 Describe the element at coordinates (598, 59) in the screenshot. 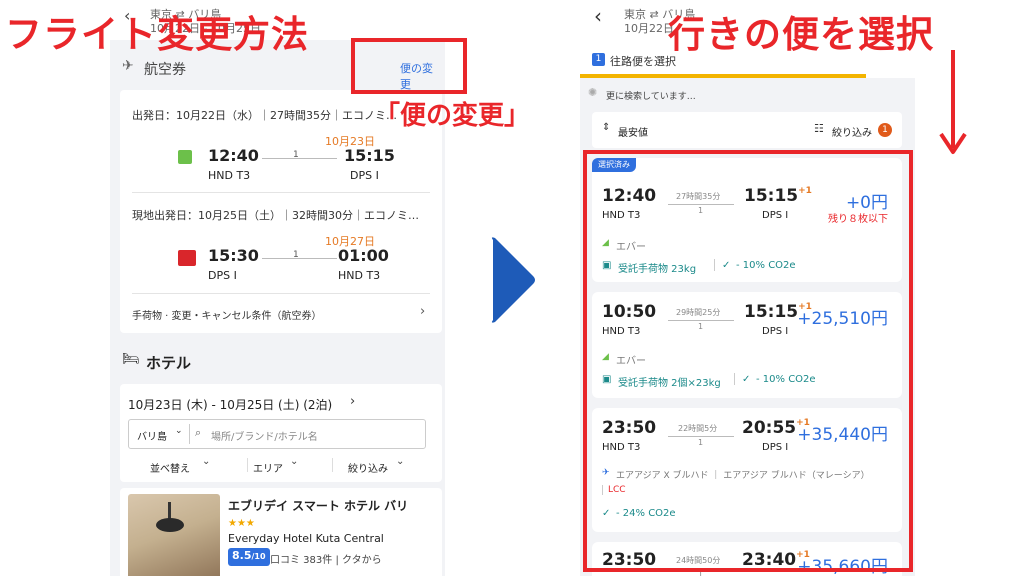

I see `step-number: 1` at that location.